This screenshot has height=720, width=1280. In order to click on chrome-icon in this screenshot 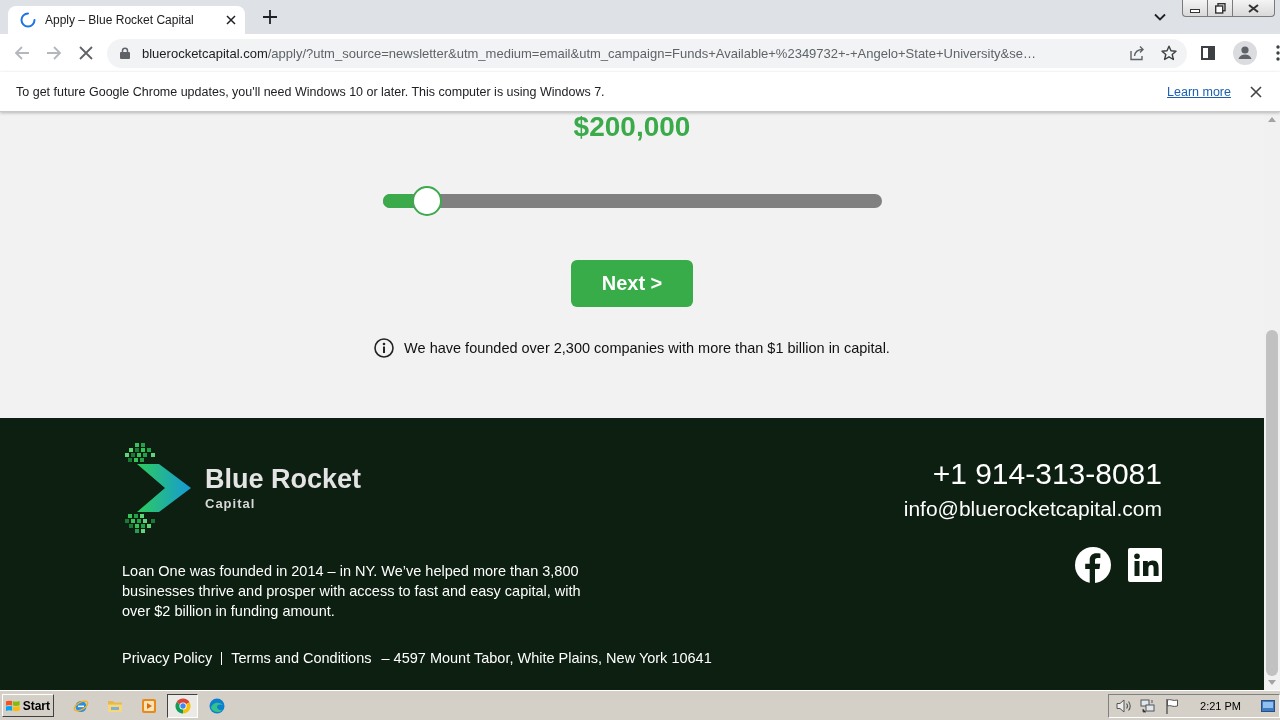, I will do `click(182, 705)`.